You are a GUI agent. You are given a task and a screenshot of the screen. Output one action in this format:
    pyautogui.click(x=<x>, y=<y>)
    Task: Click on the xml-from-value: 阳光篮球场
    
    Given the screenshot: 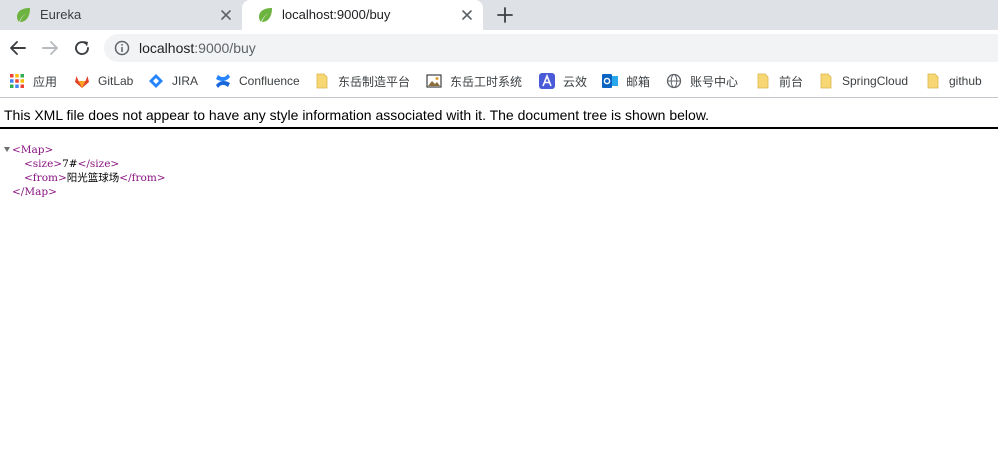 What is the action you would take?
    pyautogui.click(x=93, y=178)
    